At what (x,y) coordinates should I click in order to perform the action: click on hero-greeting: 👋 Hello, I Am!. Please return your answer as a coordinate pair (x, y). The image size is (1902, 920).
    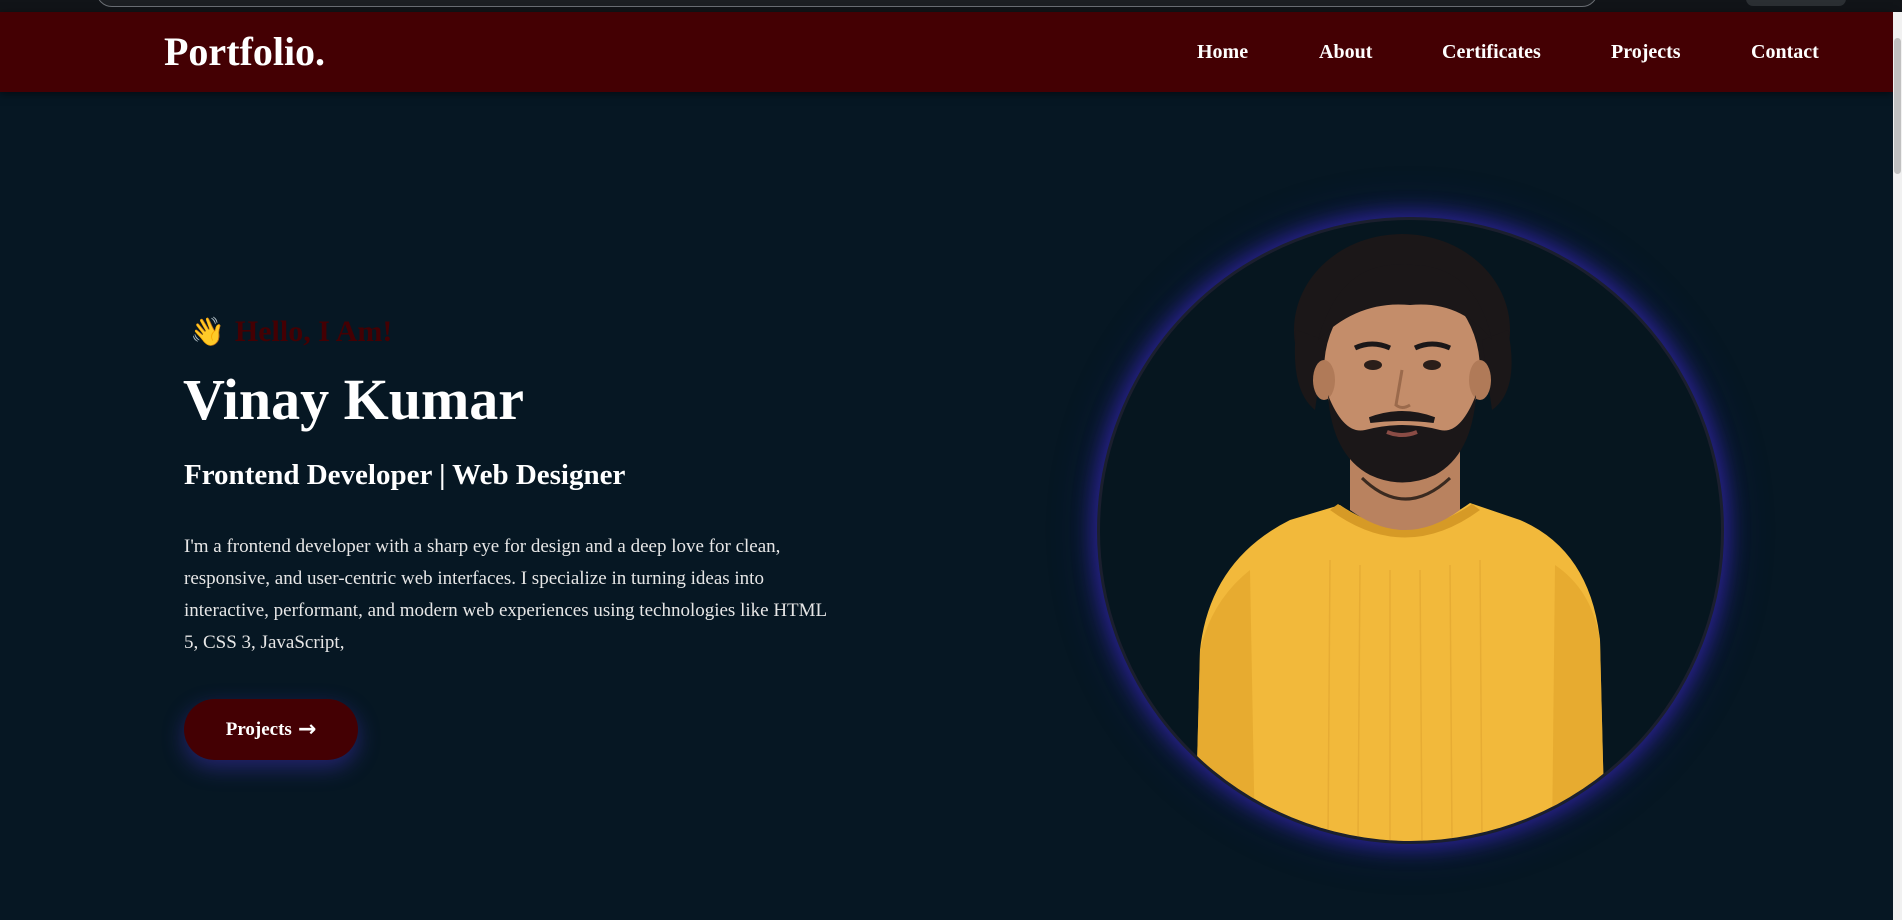
    Looking at the image, I should click on (291, 332).